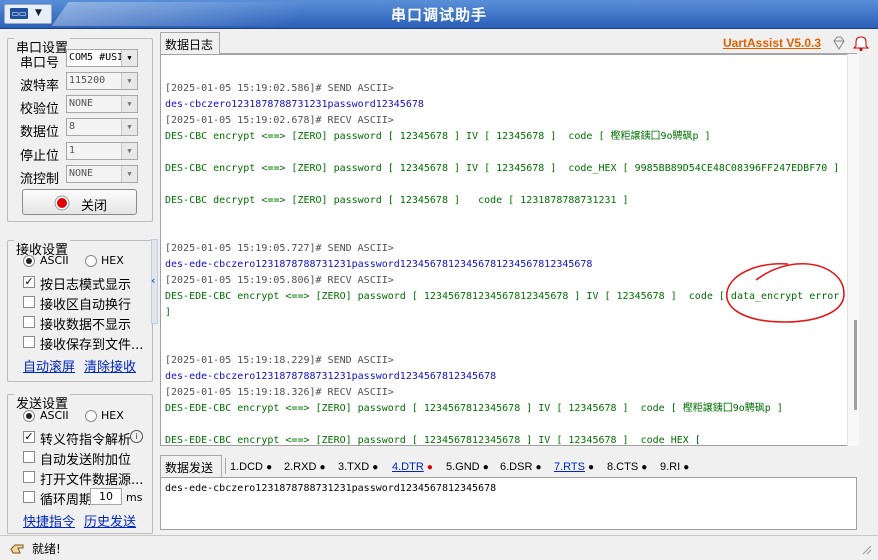  I want to click on hand-icon, so click(17, 549).